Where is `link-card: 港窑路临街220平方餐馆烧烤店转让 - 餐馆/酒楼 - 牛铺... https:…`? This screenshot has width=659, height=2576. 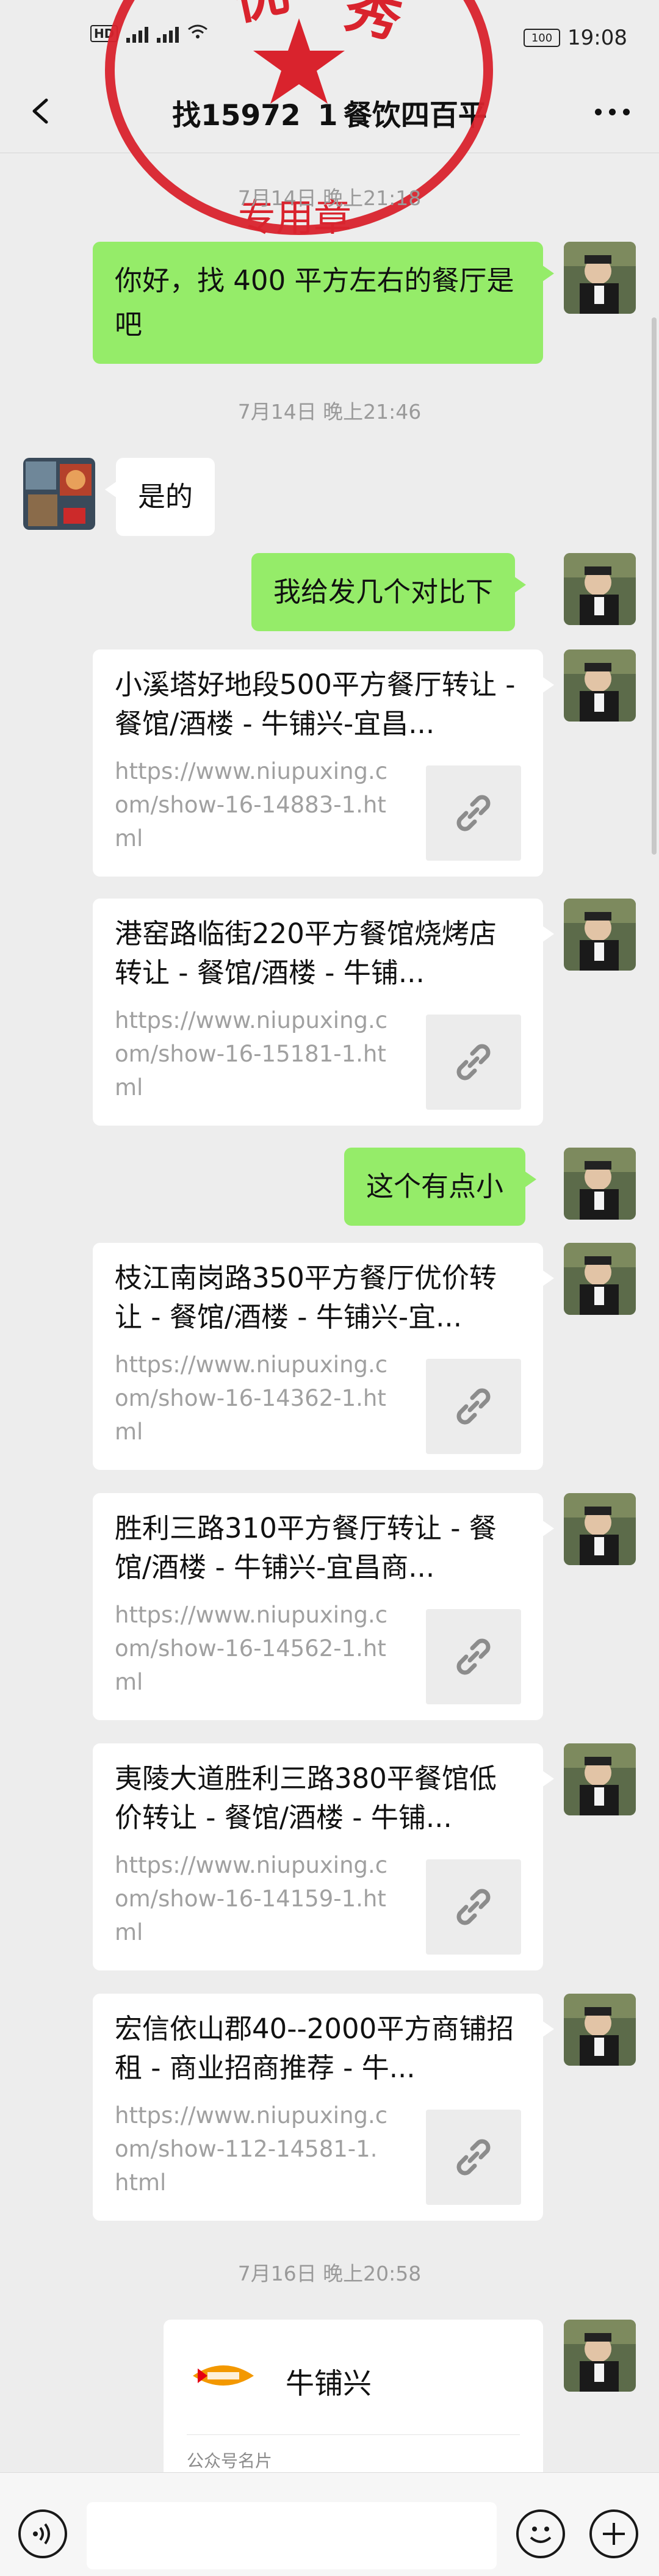
link-card: 港窑路临街220平方餐馆烧烤店转让 - 餐馆/酒楼 - 牛铺... https:… is located at coordinates (323, 1012).